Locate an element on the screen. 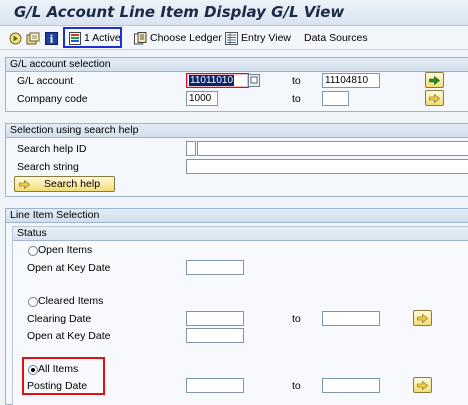  page-title: G/L Account Line Item Display G/L View is located at coordinates (179, 12).